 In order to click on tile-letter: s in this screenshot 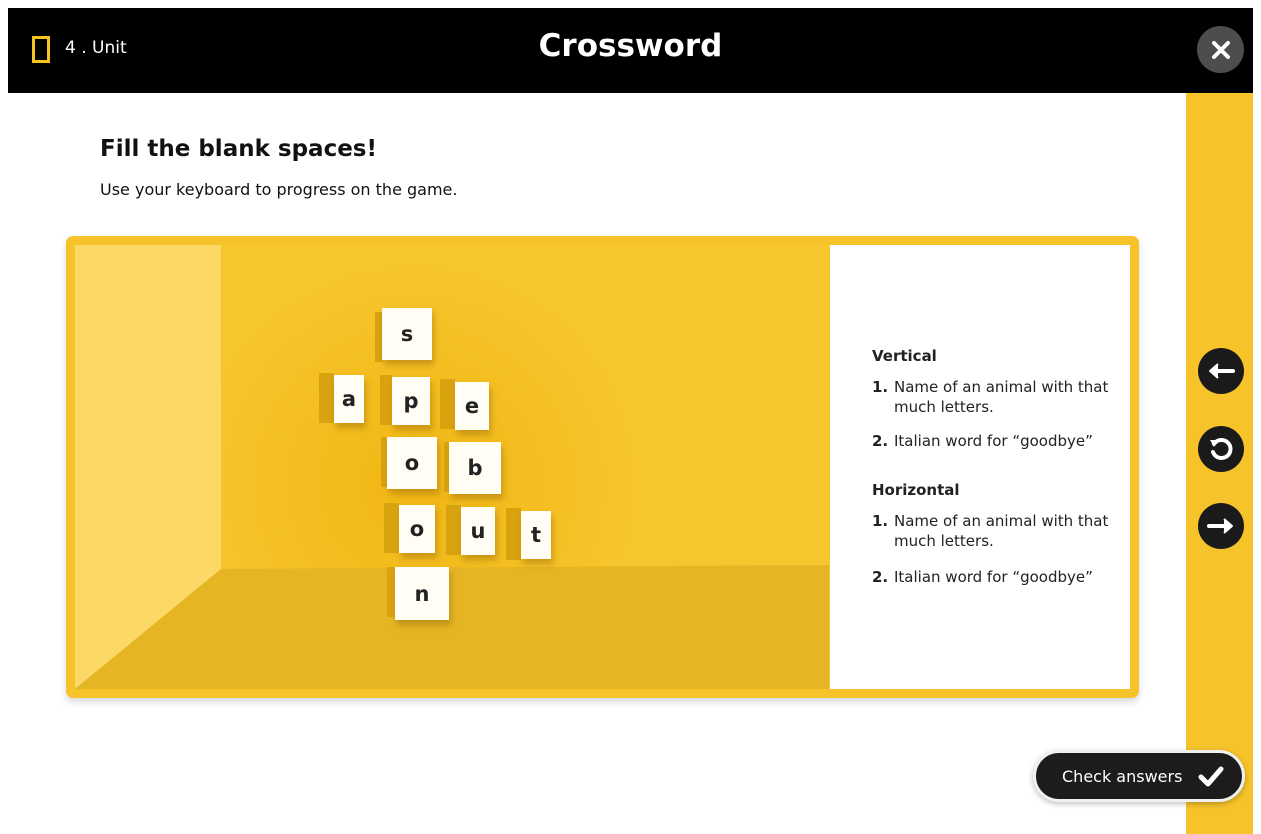, I will do `click(407, 334)`.